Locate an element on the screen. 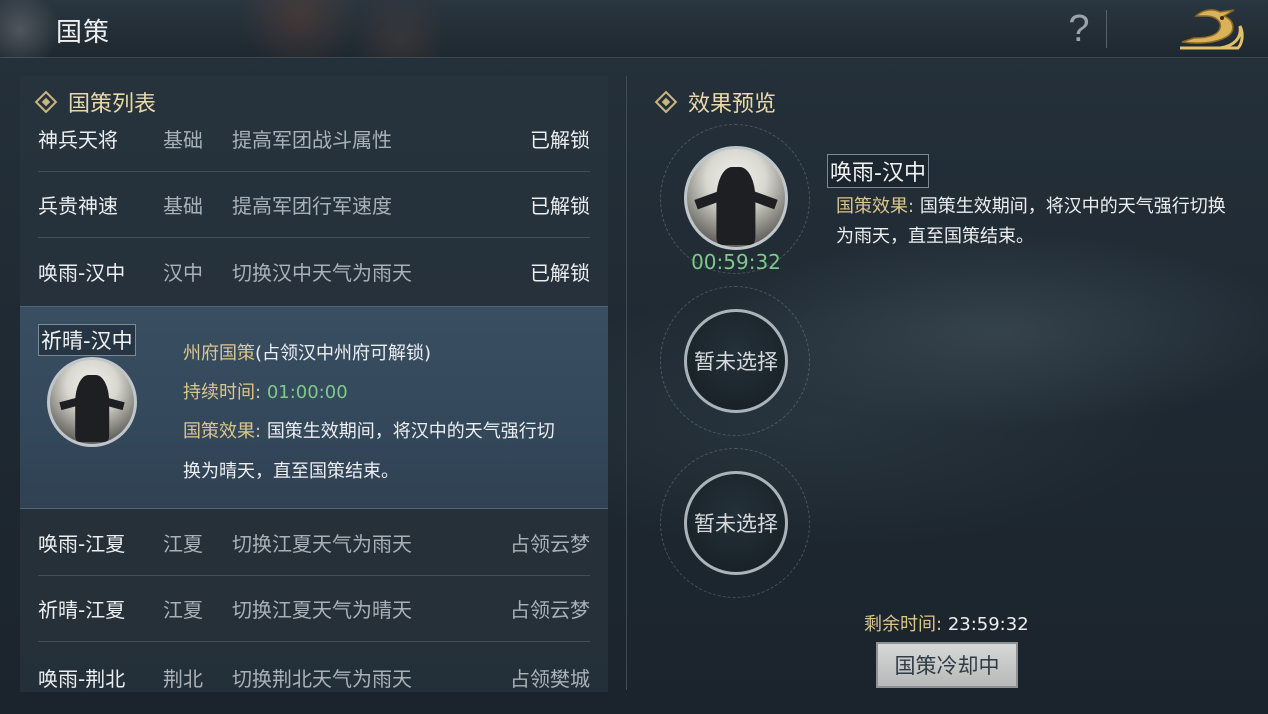  policy-name: 兵贵神速 is located at coordinates (78, 206).